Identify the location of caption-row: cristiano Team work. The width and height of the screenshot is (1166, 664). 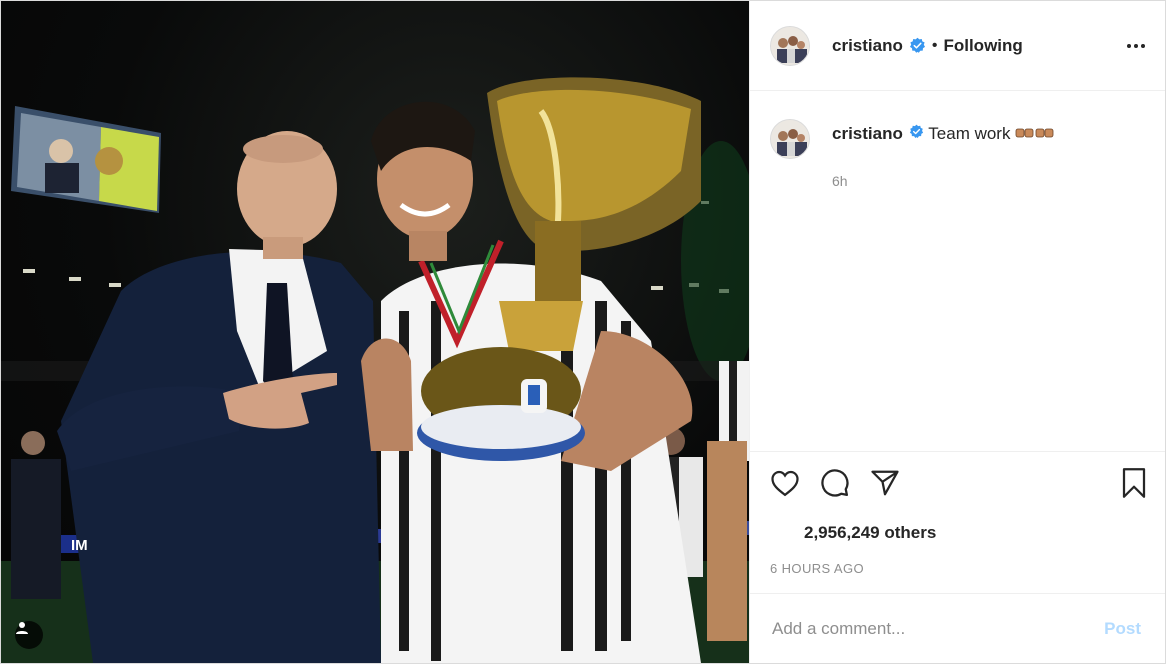
(957, 139).